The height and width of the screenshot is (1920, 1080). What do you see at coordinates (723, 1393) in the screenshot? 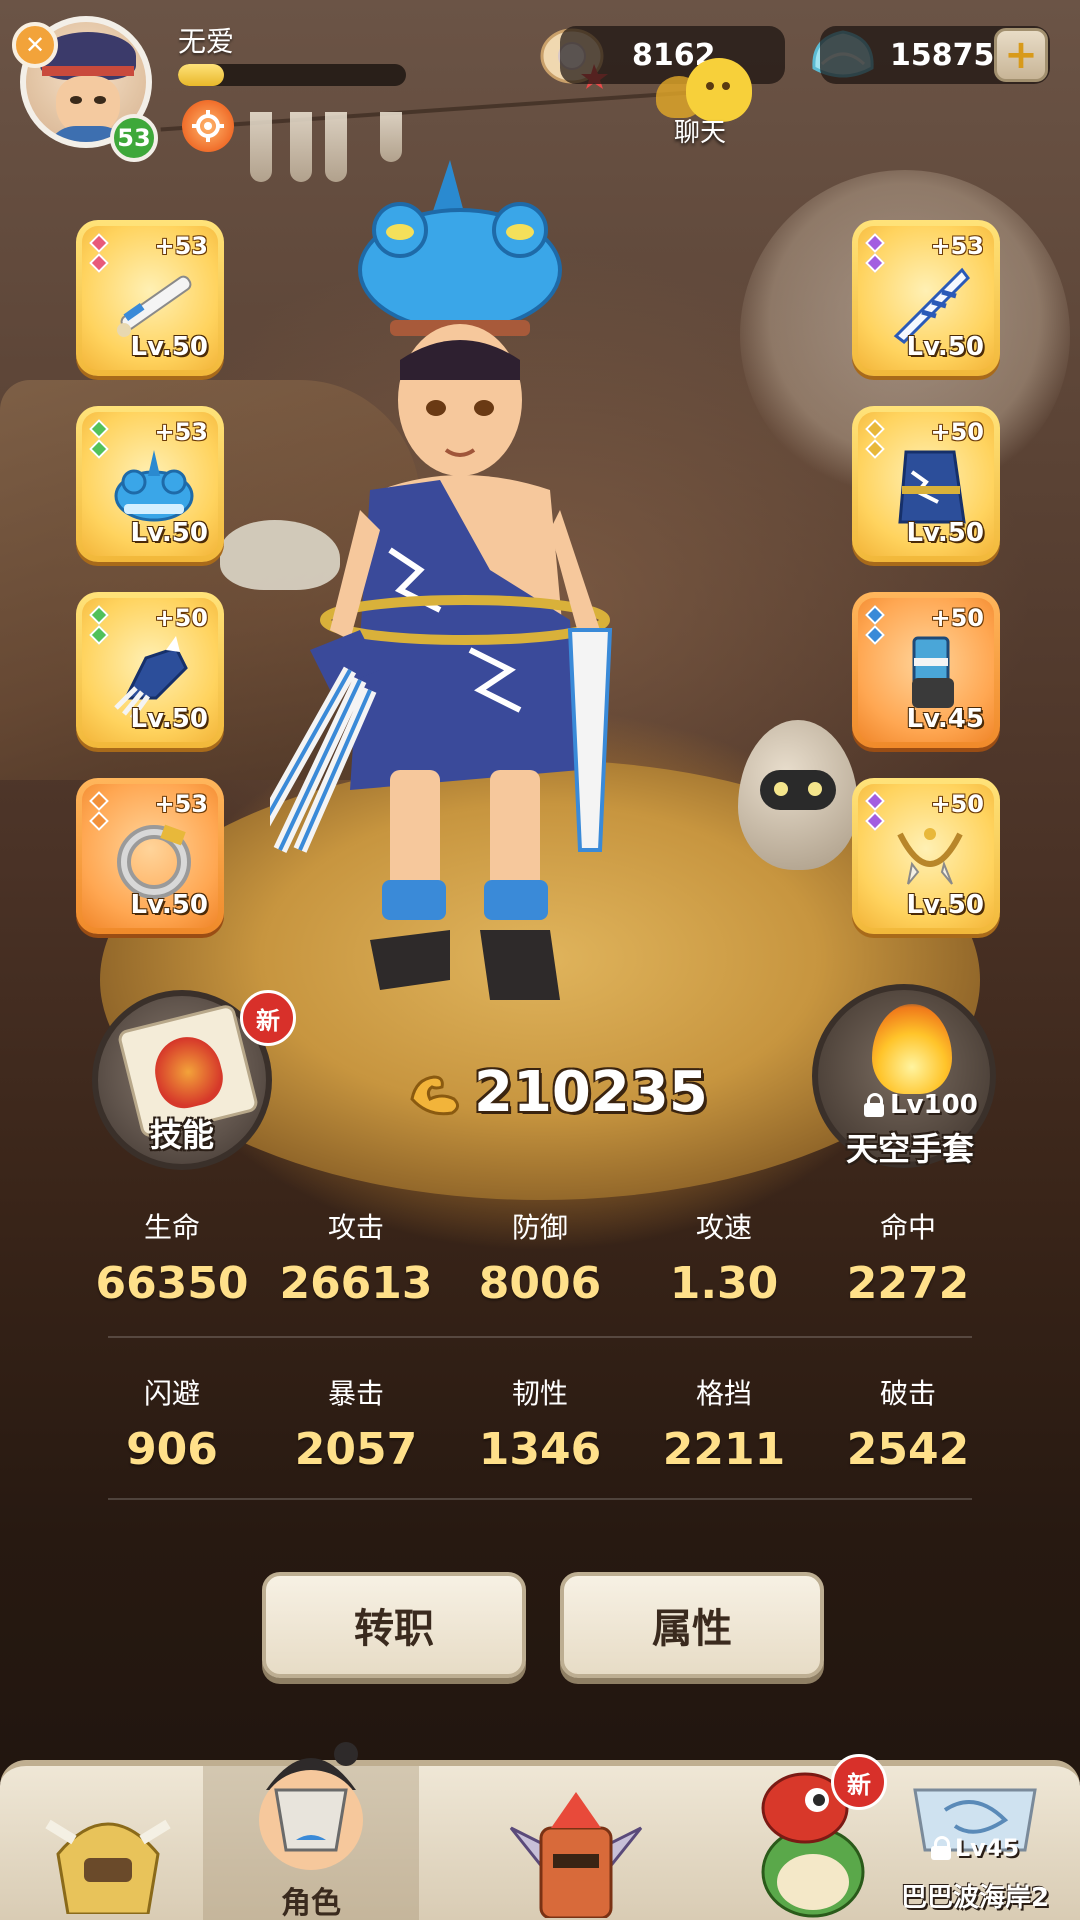
I see `stat-label: 格挡` at bounding box center [723, 1393].